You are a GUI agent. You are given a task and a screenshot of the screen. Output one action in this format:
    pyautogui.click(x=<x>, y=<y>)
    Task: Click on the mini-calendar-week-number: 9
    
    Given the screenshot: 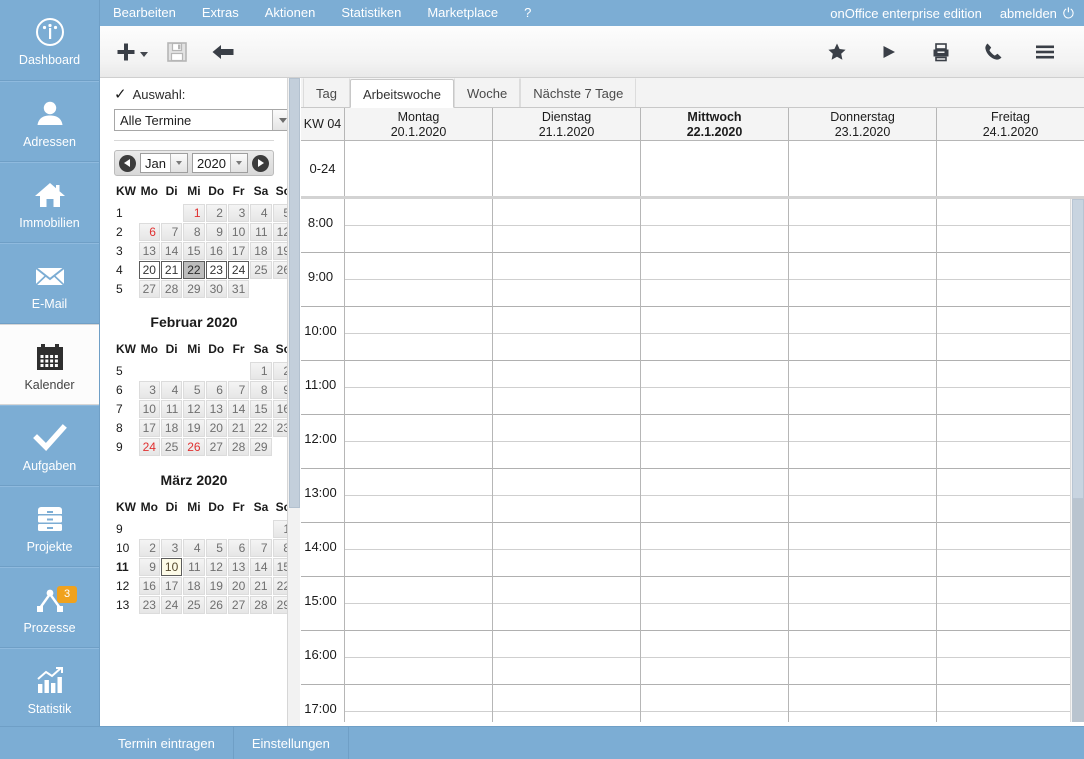 What is the action you would take?
    pyautogui.click(x=126, y=529)
    